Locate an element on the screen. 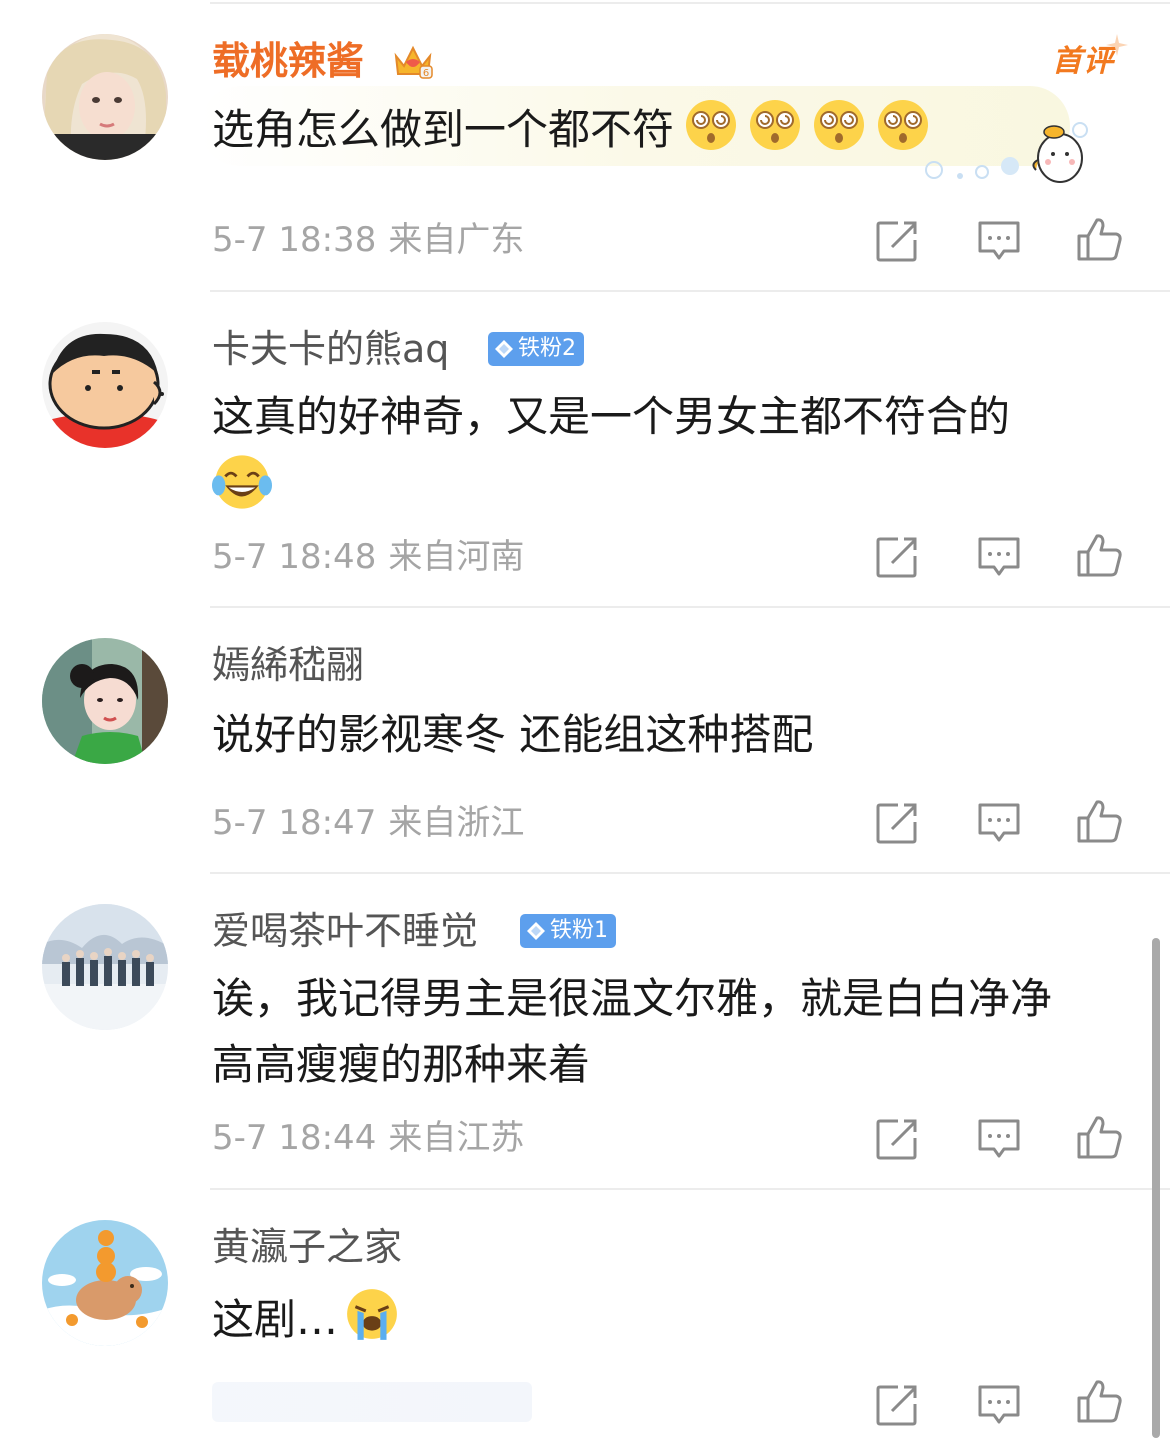 Image resolution: width=1170 pixels, height=1442 pixels. username: 卡夫卡的熊aq is located at coordinates (330, 349).